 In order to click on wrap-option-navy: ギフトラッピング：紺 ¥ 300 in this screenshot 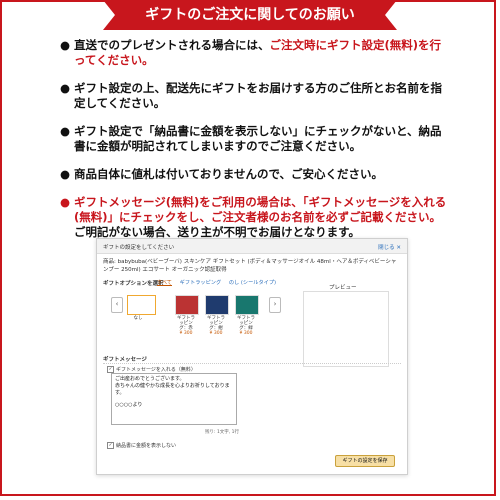, I will do `click(217, 315)`.